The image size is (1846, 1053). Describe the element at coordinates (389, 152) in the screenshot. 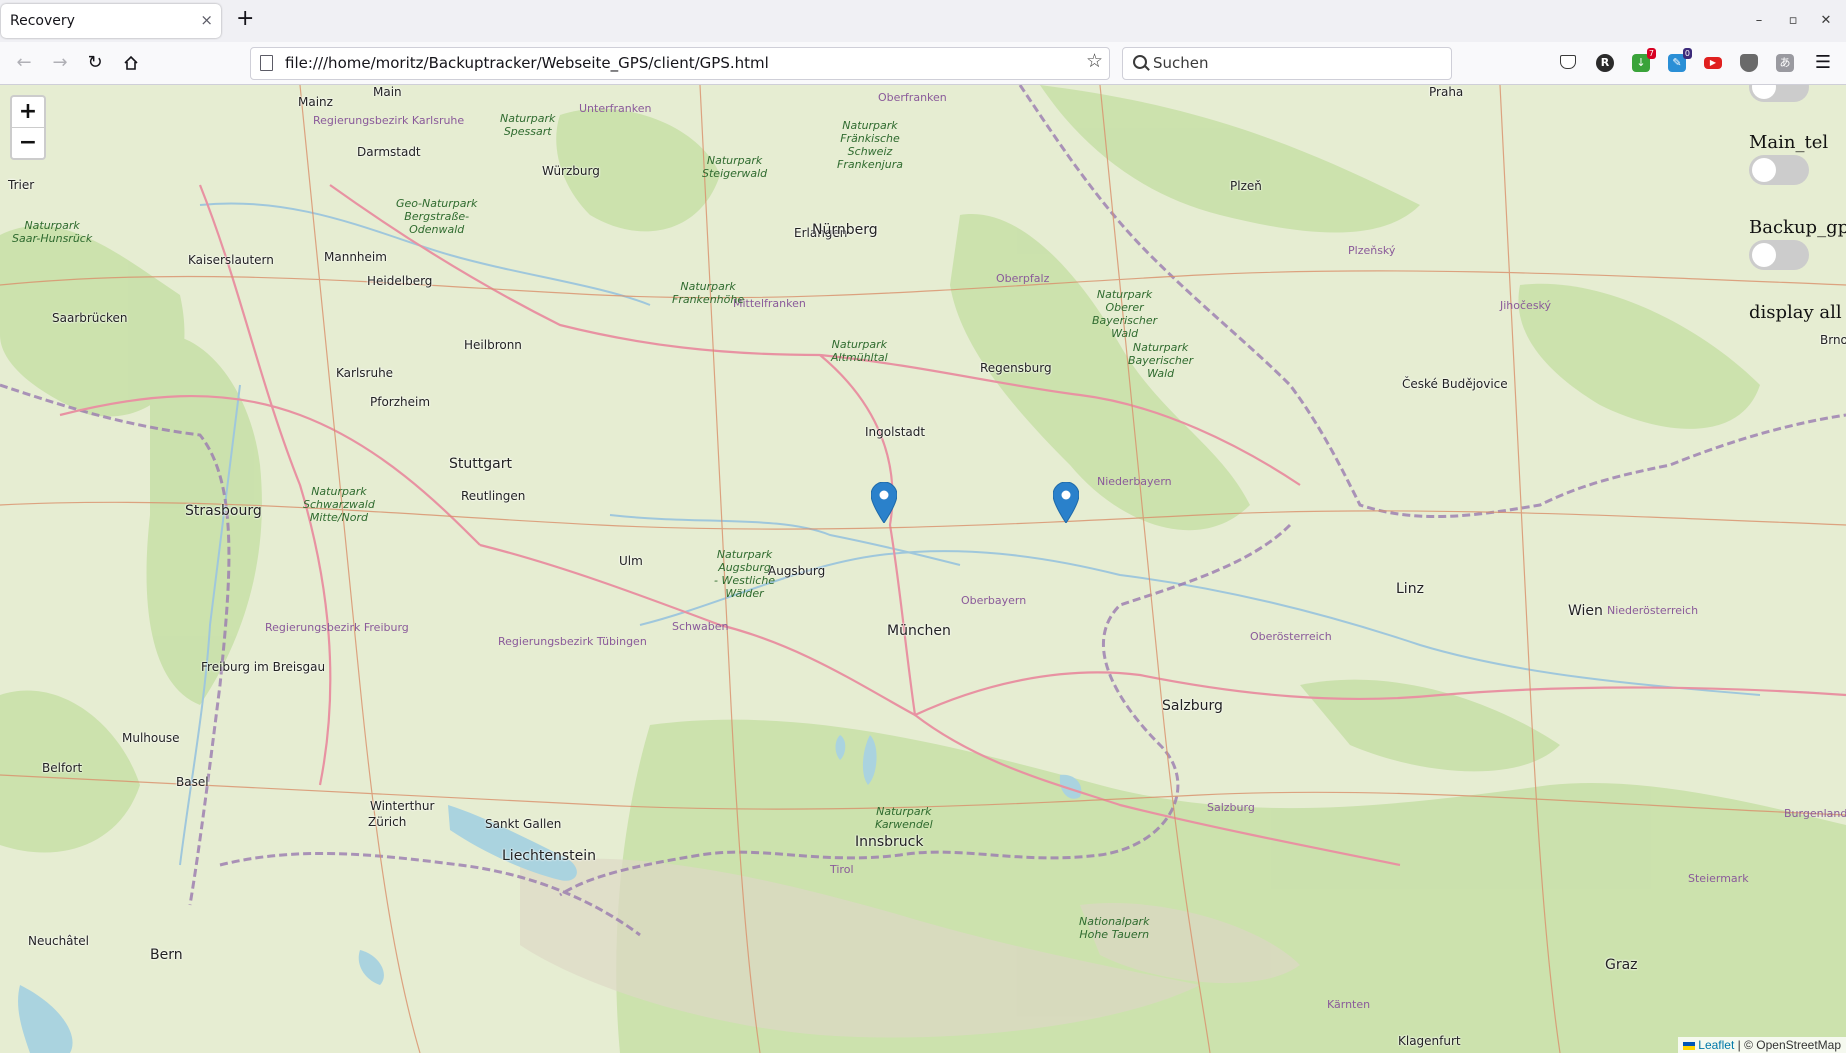

I see `place-label: Darmstadt` at that location.